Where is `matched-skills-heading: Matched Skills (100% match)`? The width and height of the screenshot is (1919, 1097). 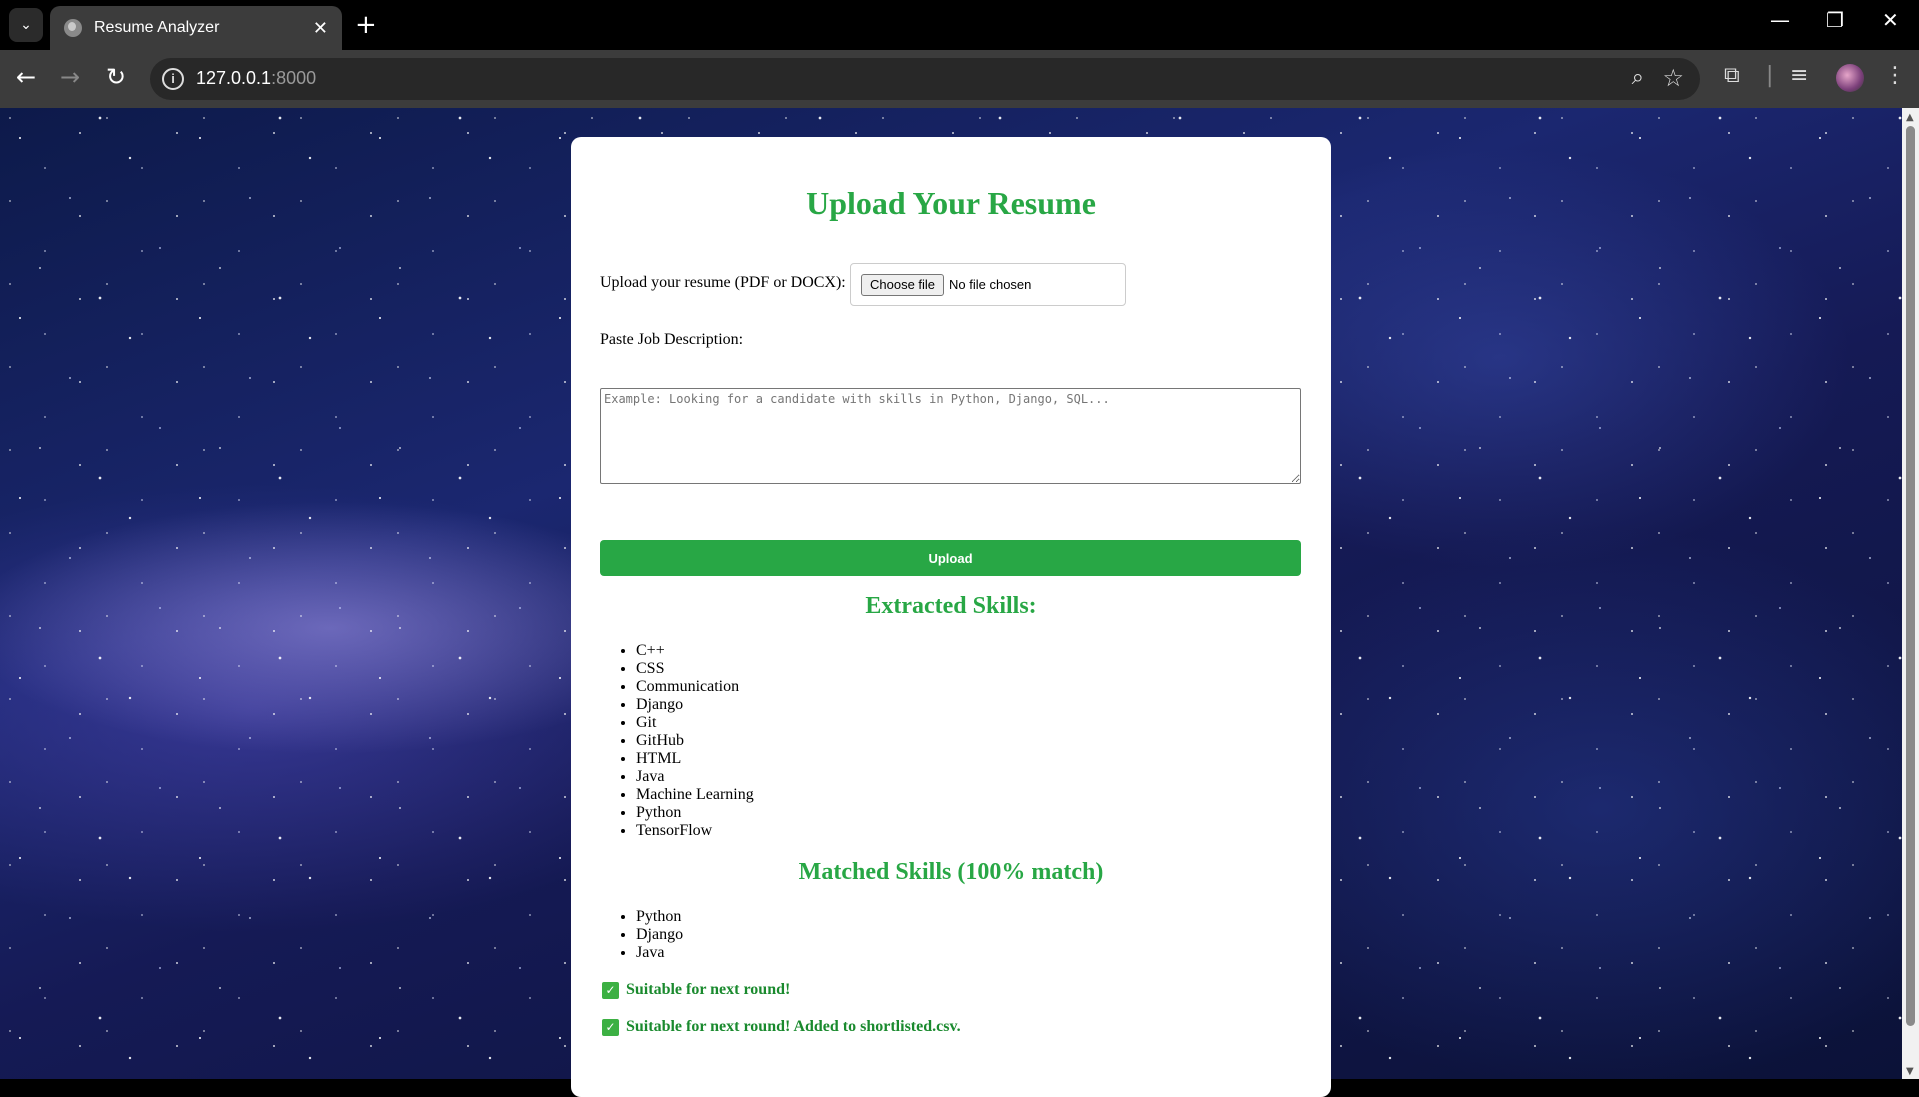
matched-skills-heading: Matched Skills (100% match) is located at coordinates (951, 872).